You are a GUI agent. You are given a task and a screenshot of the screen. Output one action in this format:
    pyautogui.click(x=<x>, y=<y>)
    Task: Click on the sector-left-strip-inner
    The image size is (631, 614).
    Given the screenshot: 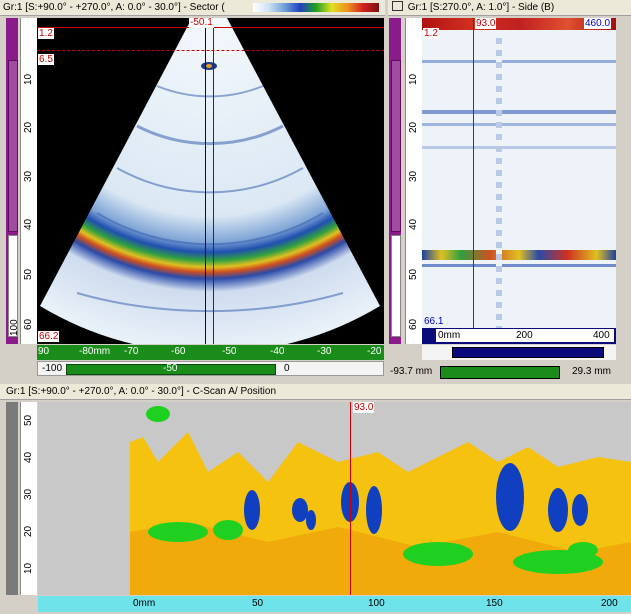 What is the action you would take?
    pyautogui.click(x=13, y=146)
    